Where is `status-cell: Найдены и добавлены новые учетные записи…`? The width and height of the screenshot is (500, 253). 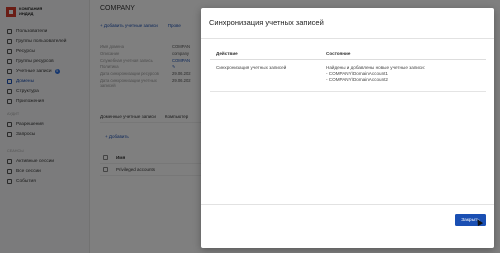 status-cell: Найдены и добавлены новые учетные записи… is located at coordinates (403, 75).